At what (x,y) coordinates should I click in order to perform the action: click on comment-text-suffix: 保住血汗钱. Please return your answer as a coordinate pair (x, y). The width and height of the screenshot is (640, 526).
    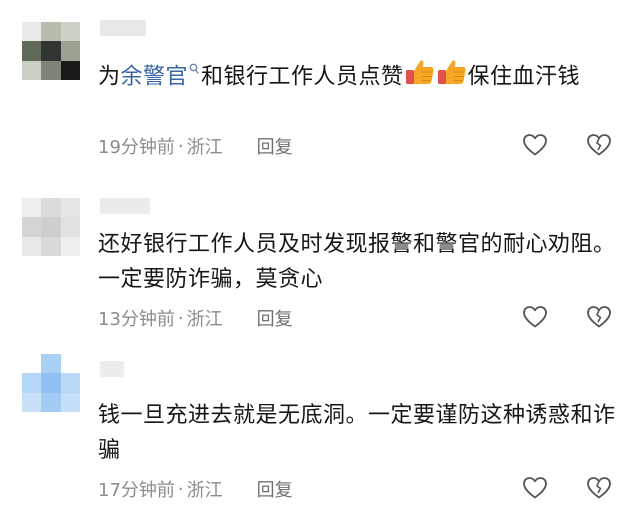
    Looking at the image, I should click on (524, 77).